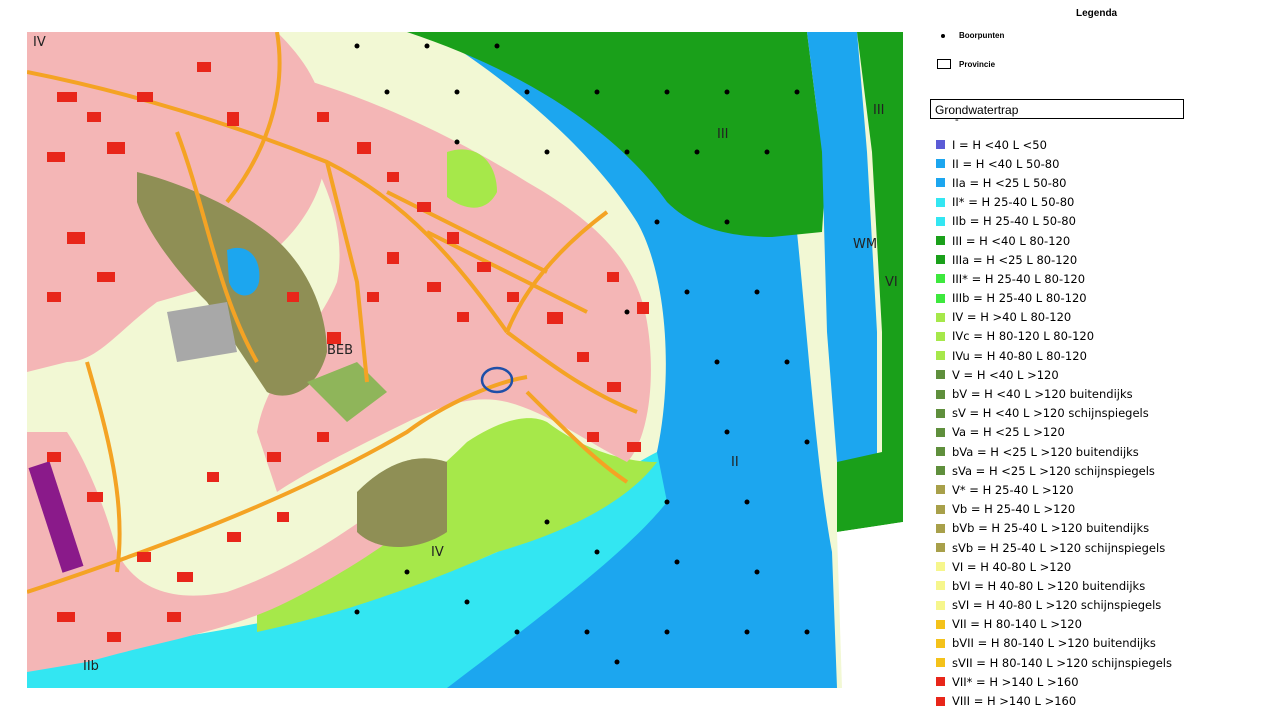 The height and width of the screenshot is (720, 1280). I want to click on legend-class-label: VII* = H >140 L >160, so click(1015, 681).